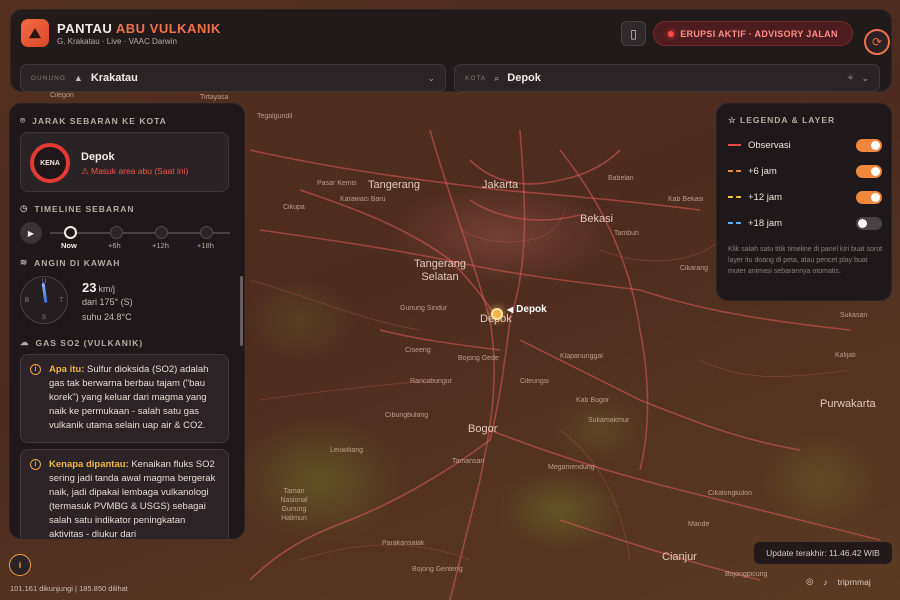 The width and height of the screenshot is (900, 600). Describe the element at coordinates (805, 171) in the screenshot. I see `legend-row: +6 jam` at that location.